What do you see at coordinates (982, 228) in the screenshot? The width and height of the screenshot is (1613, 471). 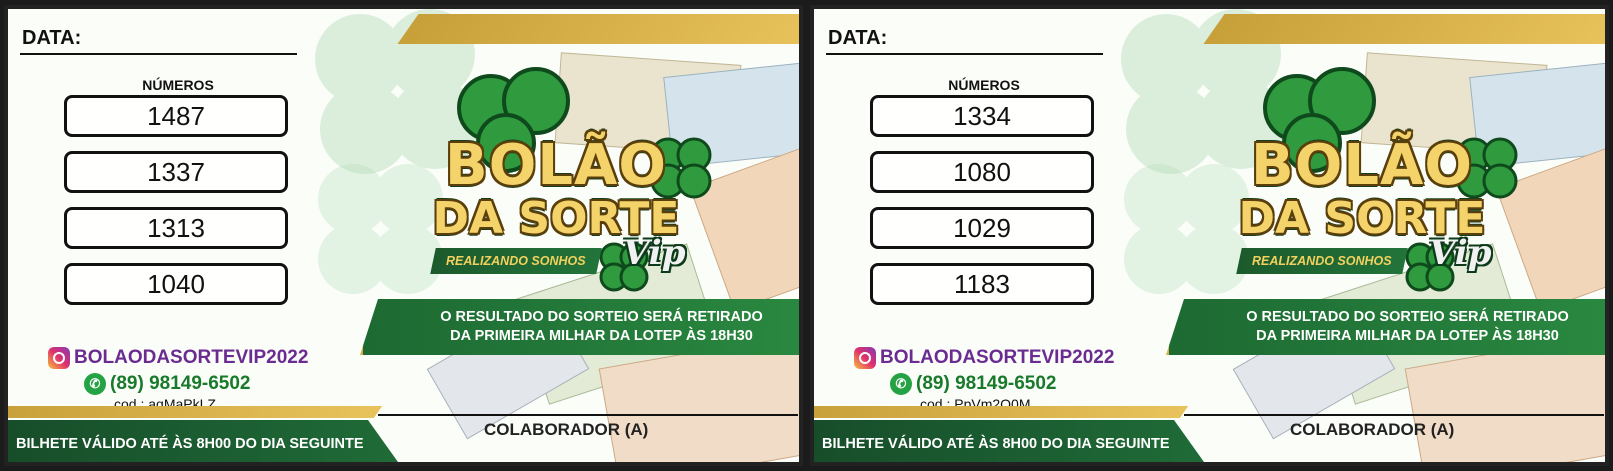 I see `number-box: 1029` at bounding box center [982, 228].